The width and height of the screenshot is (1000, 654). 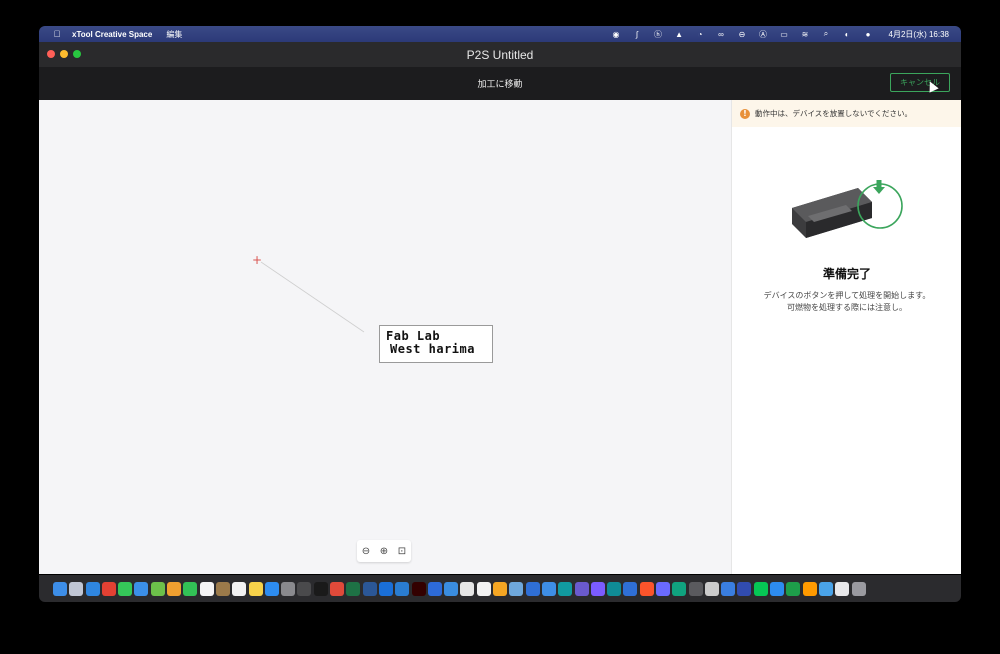 What do you see at coordinates (658, 34) in the screenshot?
I see `hk-icon: ⓗ` at bounding box center [658, 34].